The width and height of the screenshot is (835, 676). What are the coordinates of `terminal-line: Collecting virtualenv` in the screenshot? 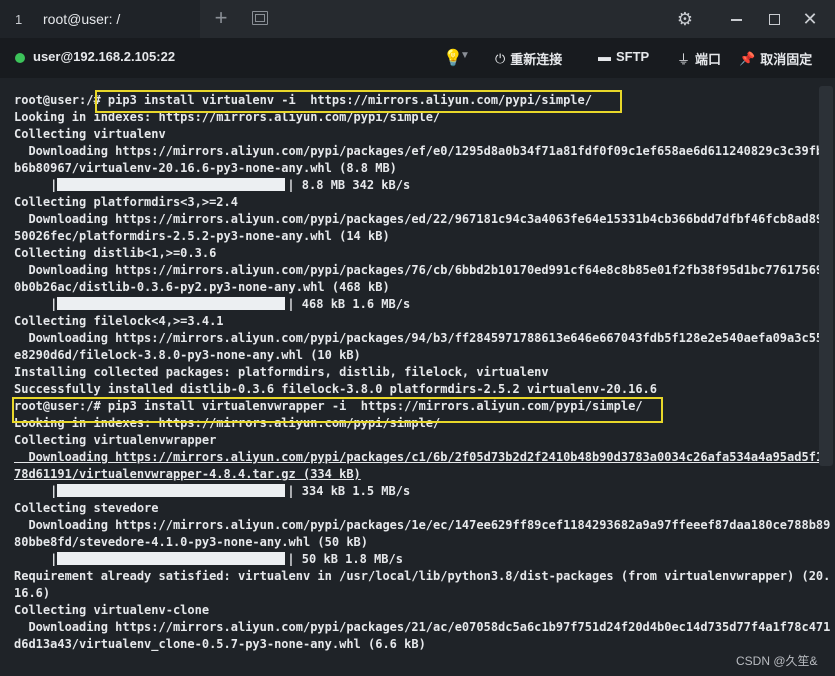 It's located at (90, 134).